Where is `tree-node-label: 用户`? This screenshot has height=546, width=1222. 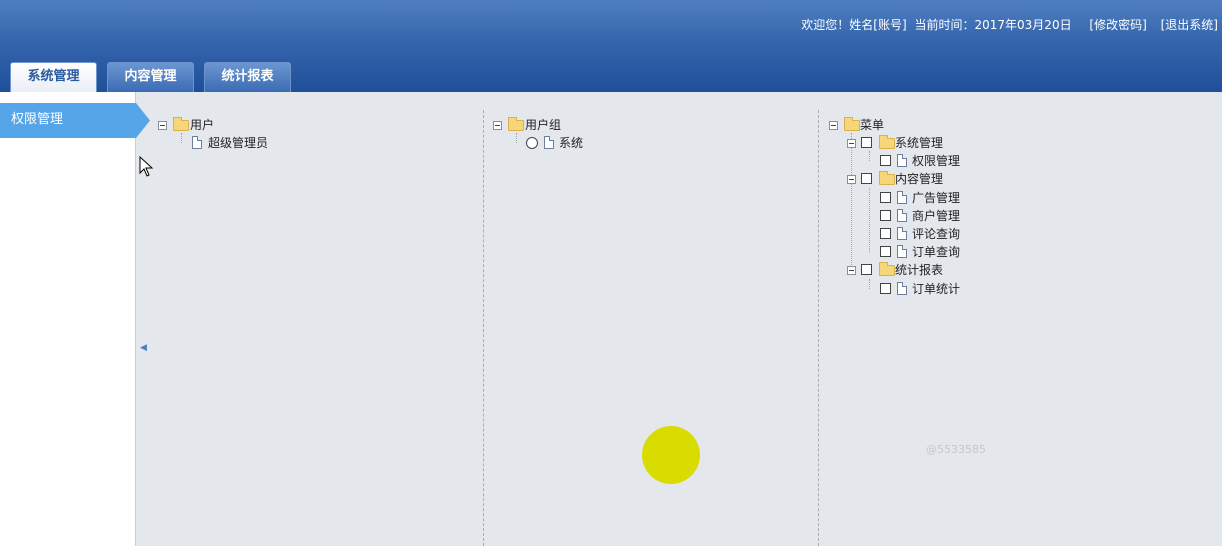
tree-node-label: 用户 is located at coordinates (202, 125).